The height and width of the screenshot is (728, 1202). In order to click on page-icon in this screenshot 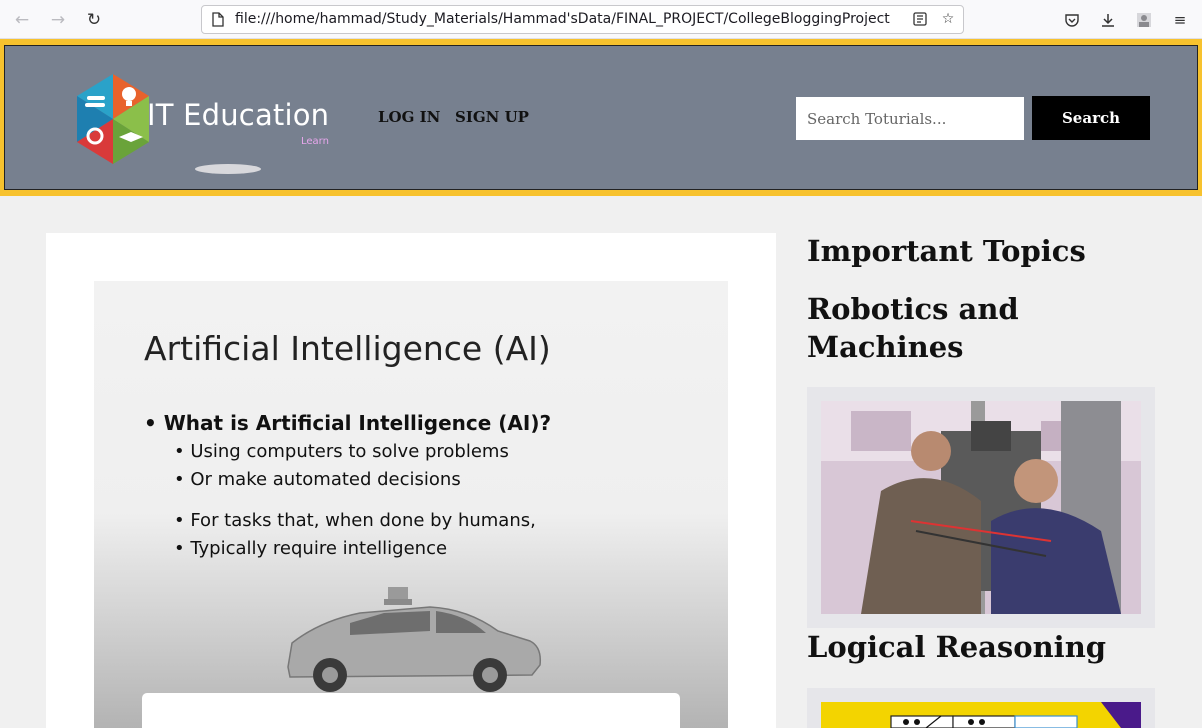, I will do `click(218, 19)`.